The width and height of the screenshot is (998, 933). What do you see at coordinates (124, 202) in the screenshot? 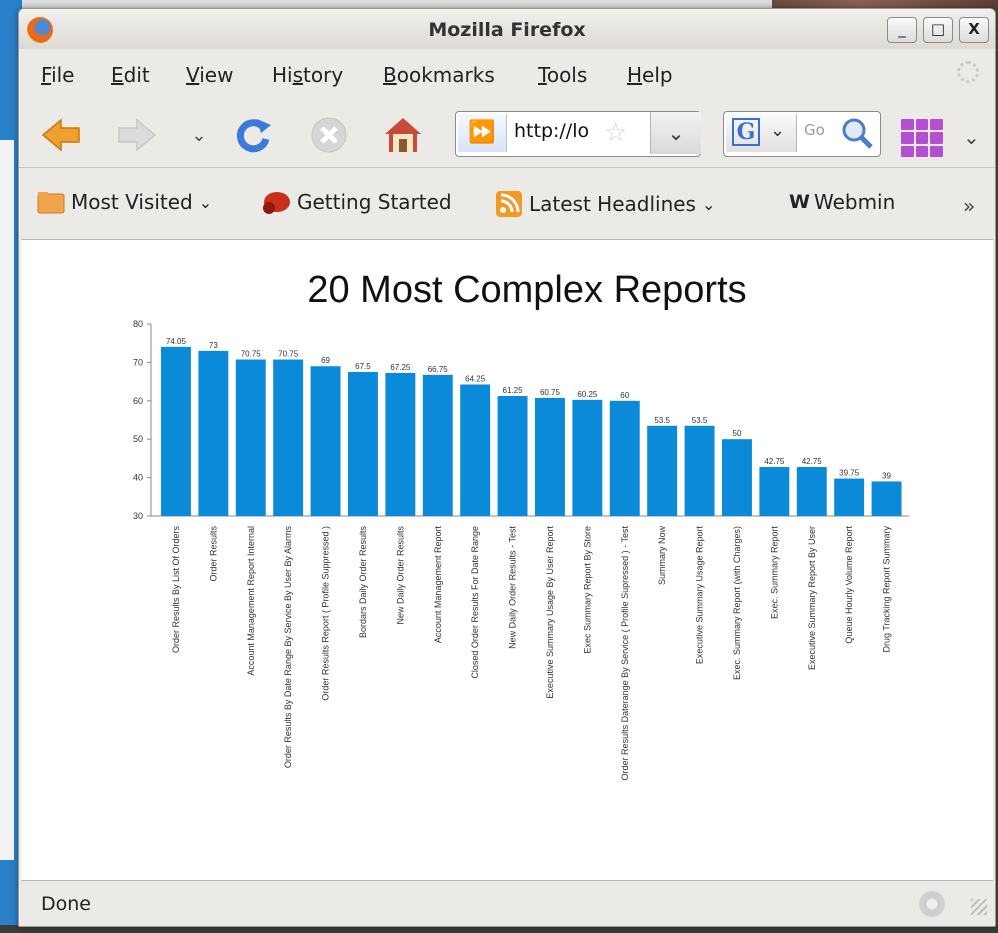
I see `bookmark-most-visited: Most Visited ⌄` at bounding box center [124, 202].